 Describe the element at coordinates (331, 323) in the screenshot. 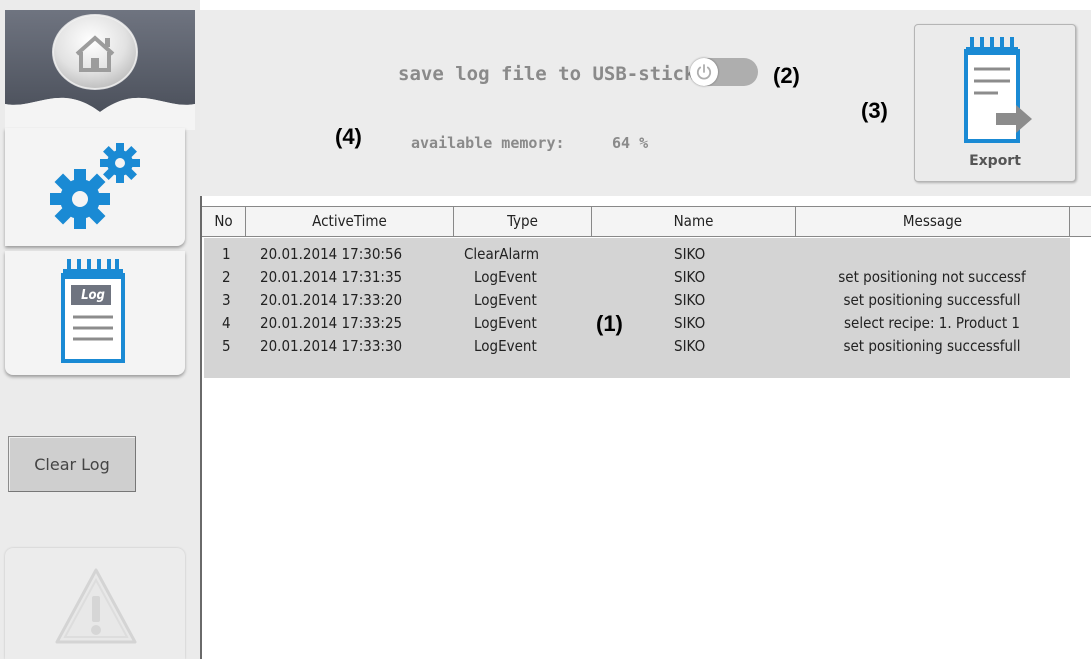

I see `cell-activetime: 20.01.2014 17:33:25` at that location.